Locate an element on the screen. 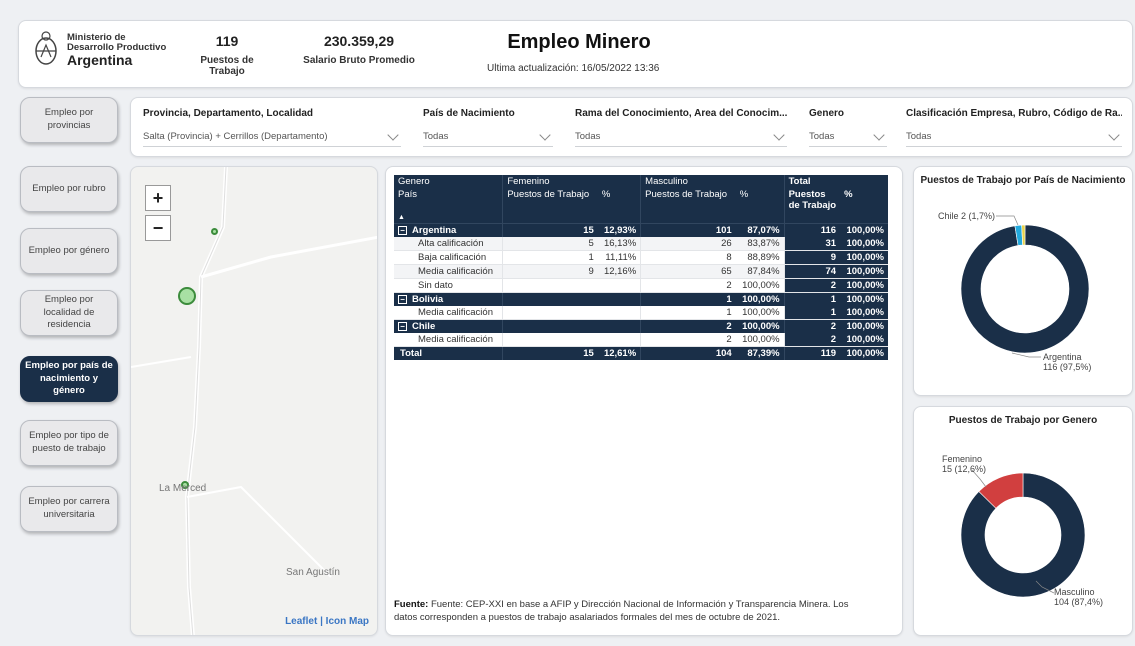  nav-provincias-button: Empleo por provincias is located at coordinates (69, 120).